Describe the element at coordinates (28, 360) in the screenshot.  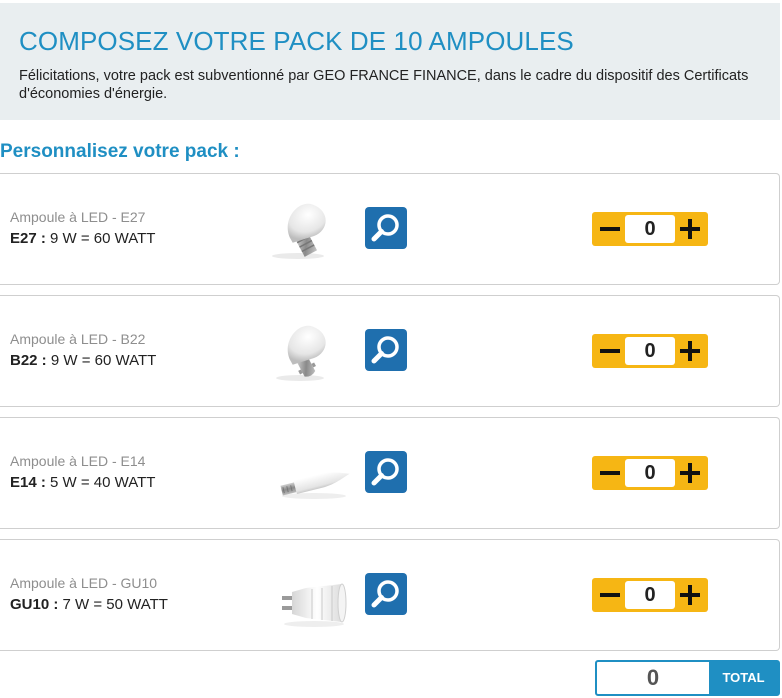
I see `product-code: B22 :` at that location.